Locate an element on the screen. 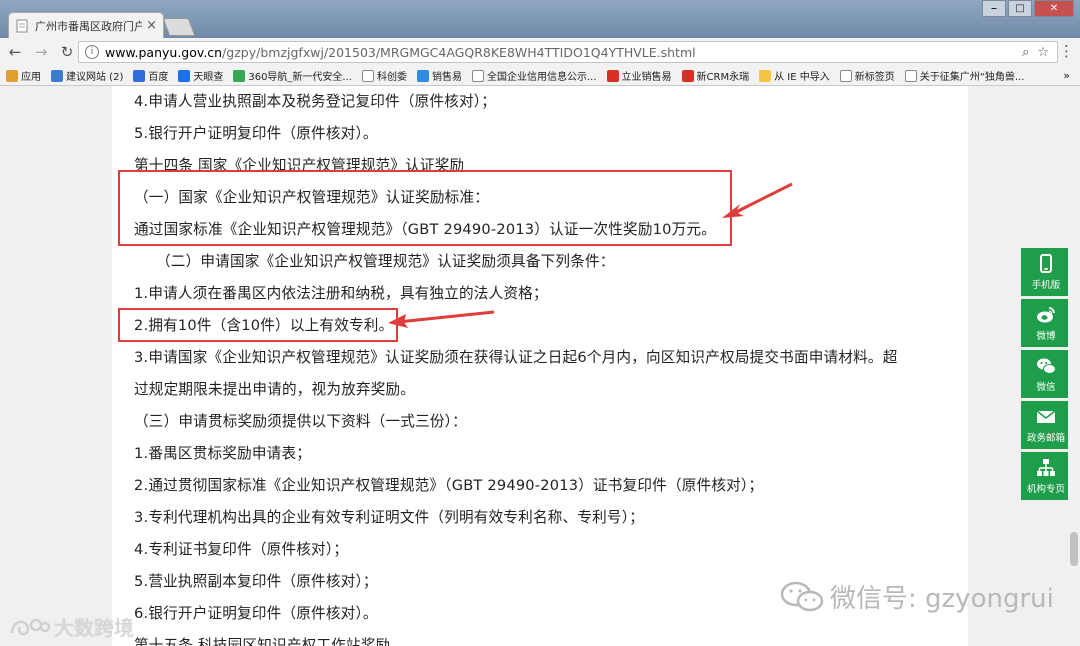  side-wechat-button: 微信 is located at coordinates (1046, 374).